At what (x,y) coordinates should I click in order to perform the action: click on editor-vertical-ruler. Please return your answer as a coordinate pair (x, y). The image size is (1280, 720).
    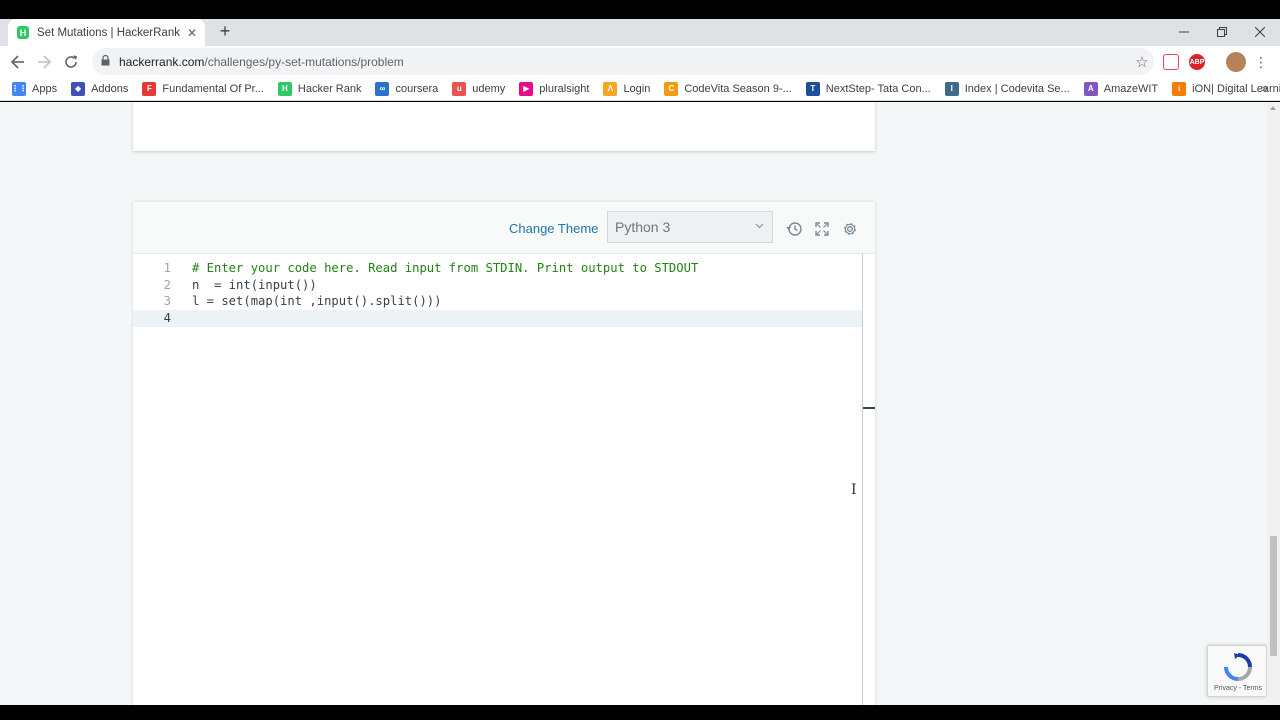
    Looking at the image, I should click on (862, 479).